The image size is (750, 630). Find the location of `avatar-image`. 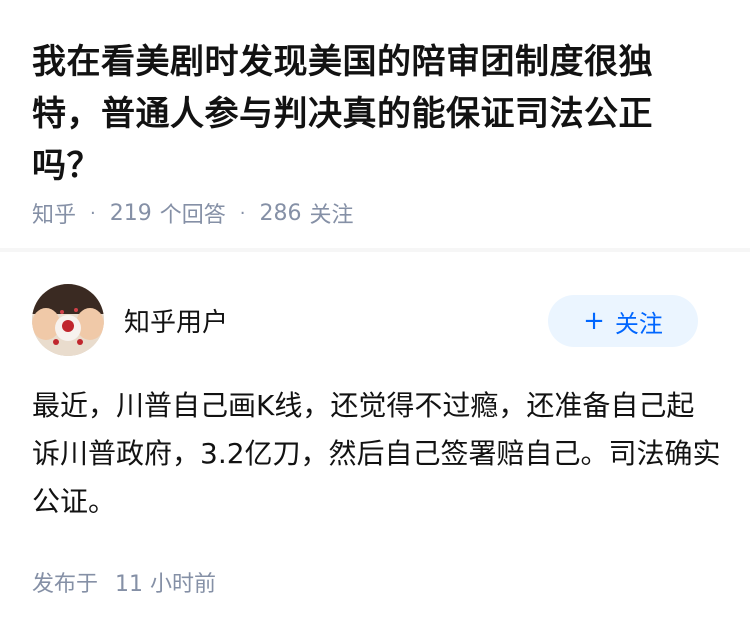

avatar-image is located at coordinates (68, 320).